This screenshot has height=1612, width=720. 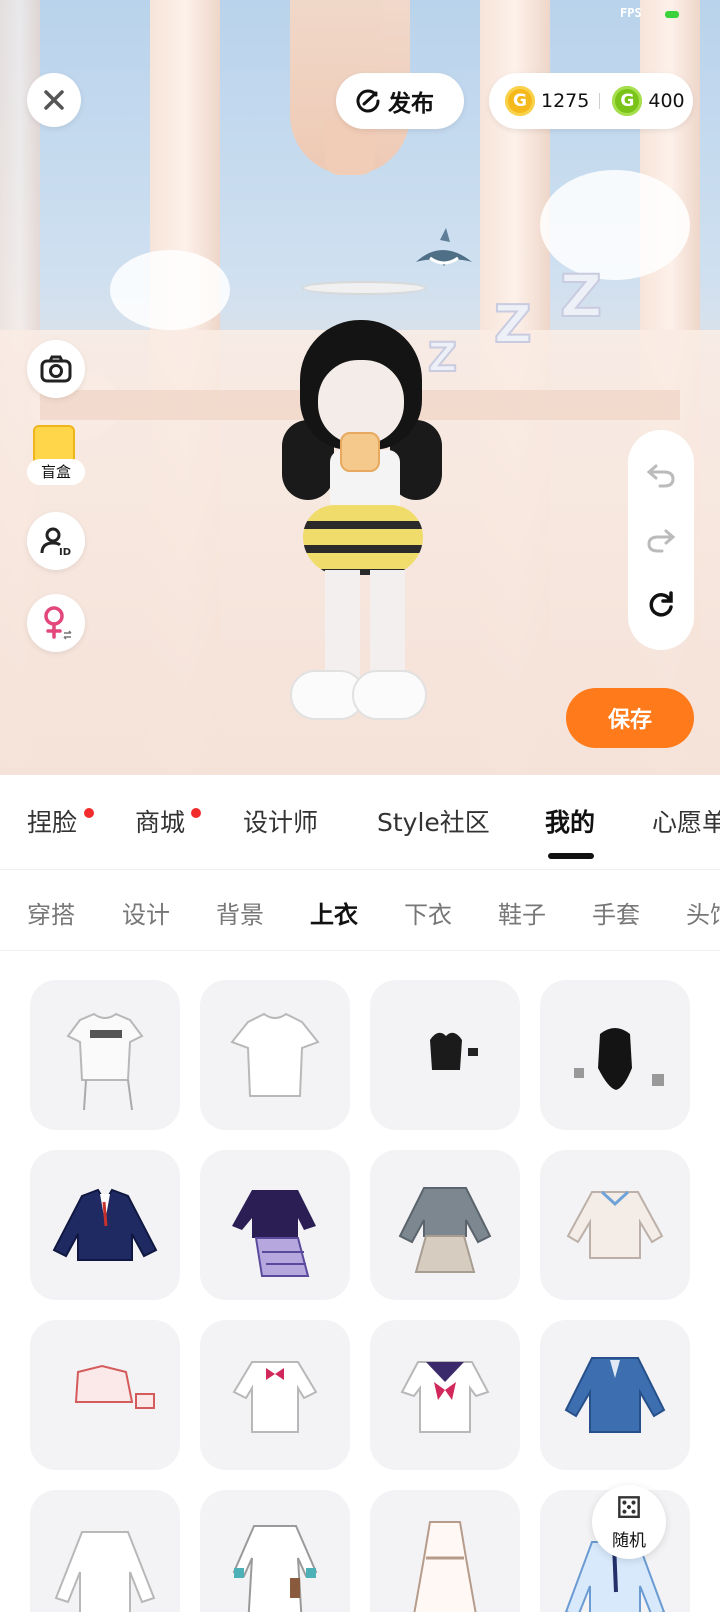 I want to click on white-cardigan-icon, so click(x=615, y=1224).